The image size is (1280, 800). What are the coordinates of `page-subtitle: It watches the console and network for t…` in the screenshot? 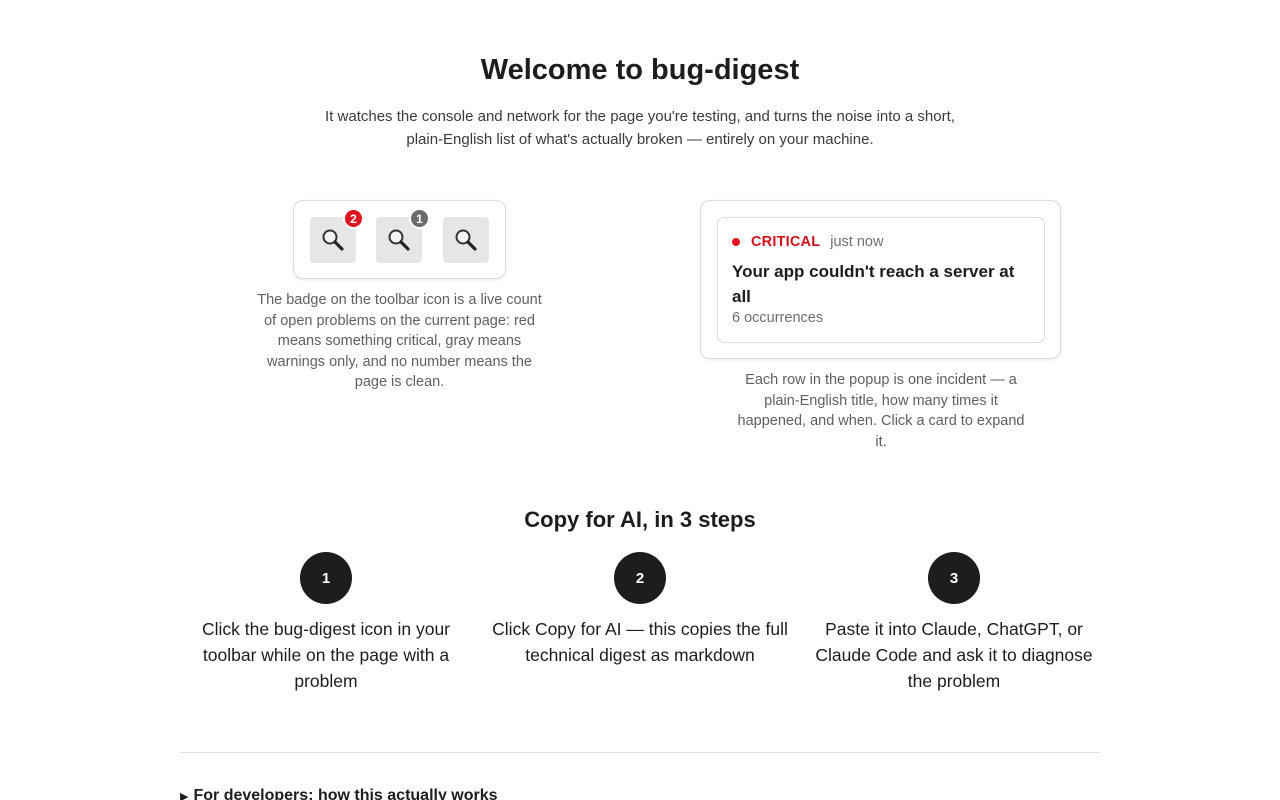 It's located at (640, 128).